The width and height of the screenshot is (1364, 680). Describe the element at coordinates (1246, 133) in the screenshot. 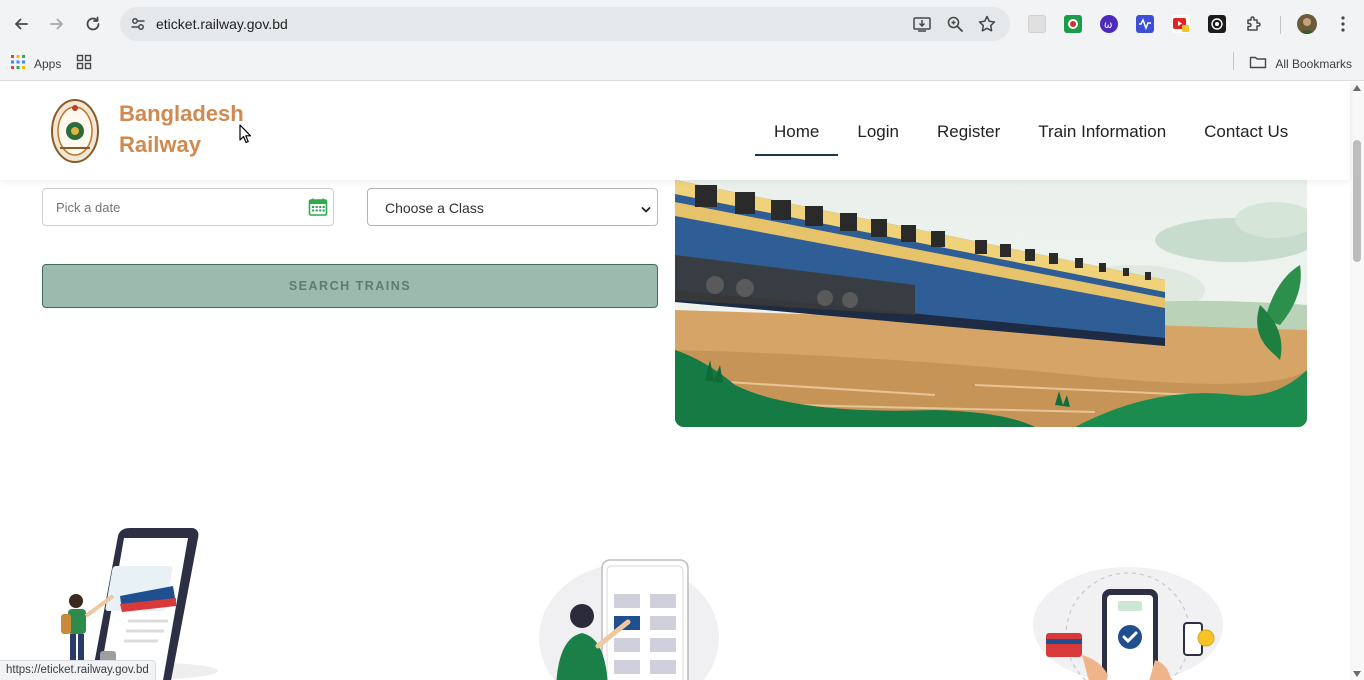

I see `nav-contact-us: Contact Us` at that location.